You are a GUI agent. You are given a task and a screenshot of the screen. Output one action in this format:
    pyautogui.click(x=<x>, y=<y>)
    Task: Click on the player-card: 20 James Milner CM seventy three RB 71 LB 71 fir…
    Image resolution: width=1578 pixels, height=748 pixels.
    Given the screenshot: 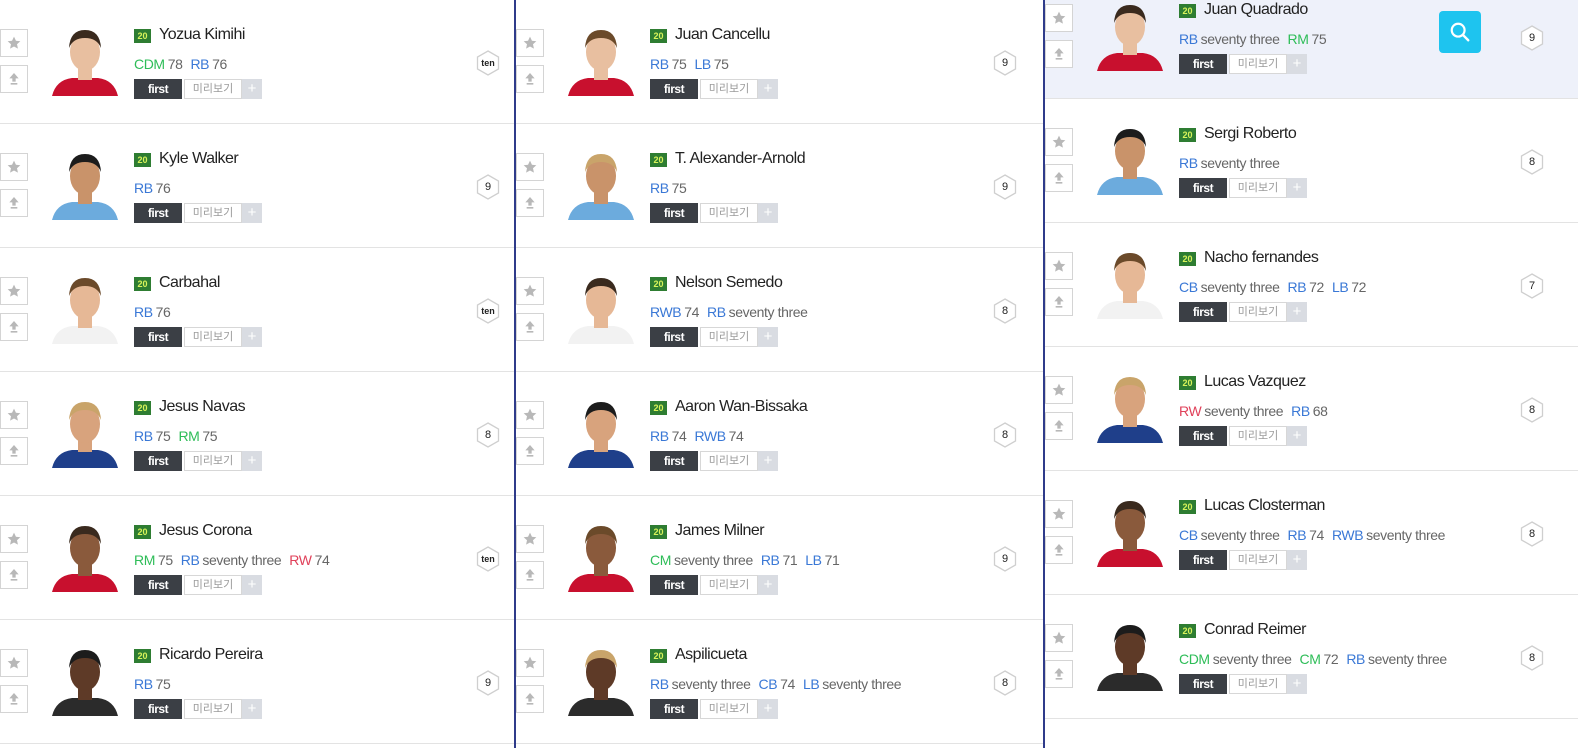 What is the action you would take?
    pyautogui.click(x=779, y=558)
    